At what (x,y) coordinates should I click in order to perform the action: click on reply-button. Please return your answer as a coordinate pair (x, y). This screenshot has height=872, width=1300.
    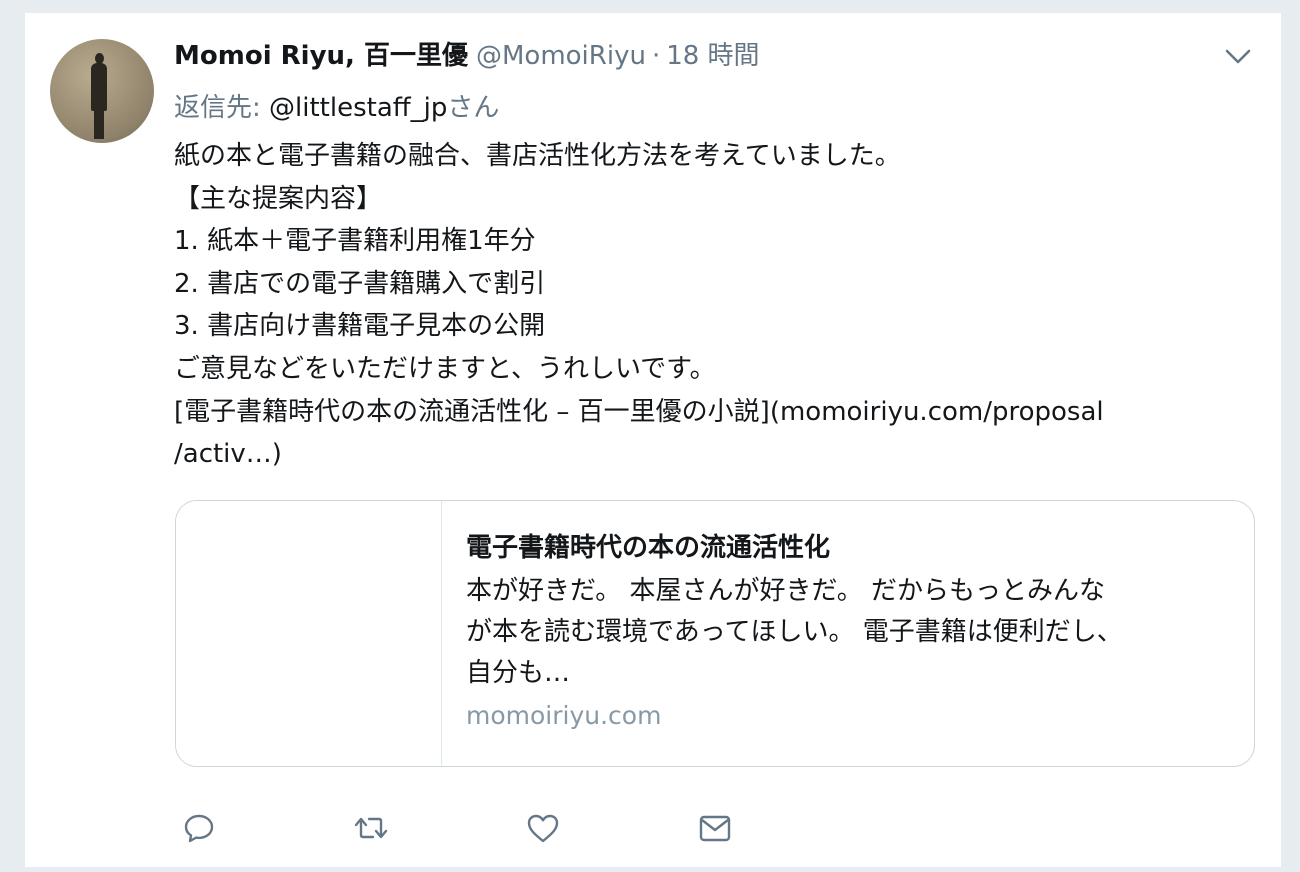
    Looking at the image, I should click on (199, 828).